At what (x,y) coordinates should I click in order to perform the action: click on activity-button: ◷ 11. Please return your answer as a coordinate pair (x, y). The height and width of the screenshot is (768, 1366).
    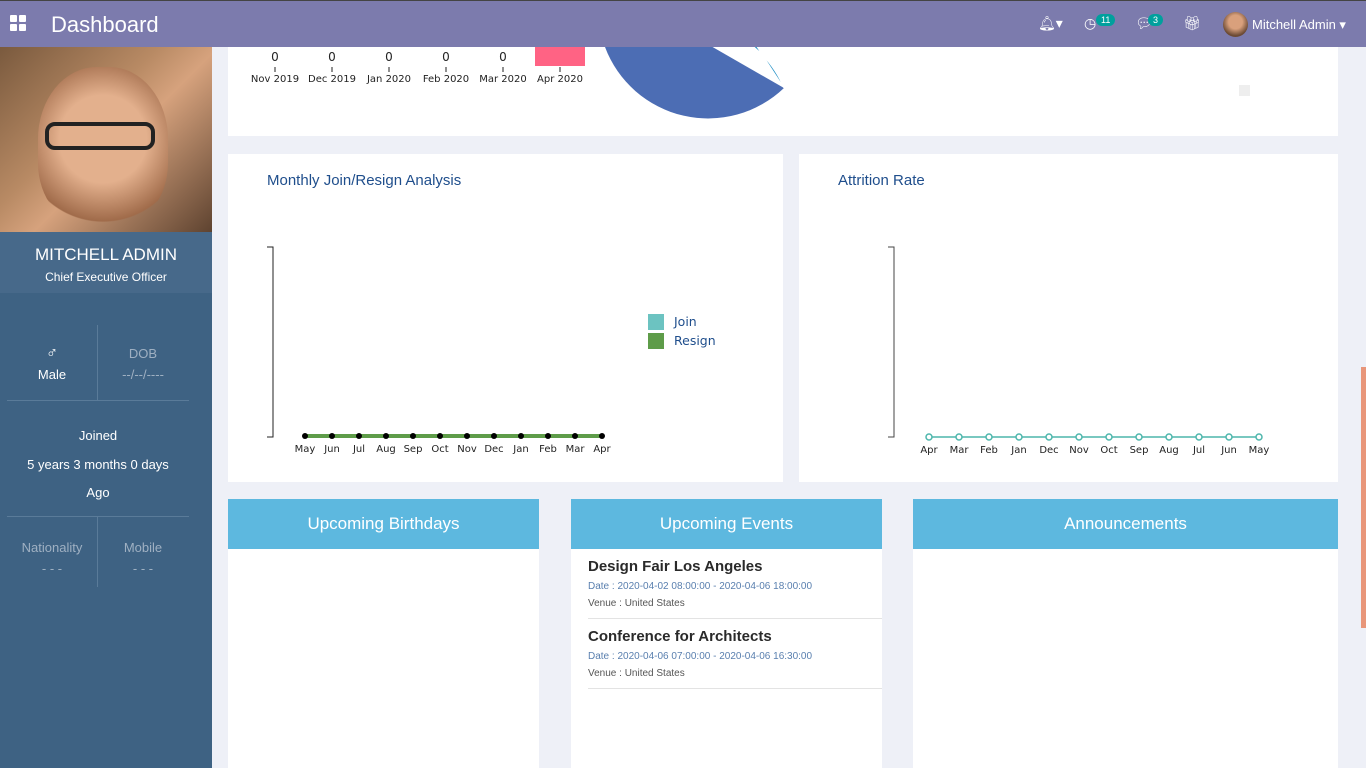
    Looking at the image, I should click on (1100, 23).